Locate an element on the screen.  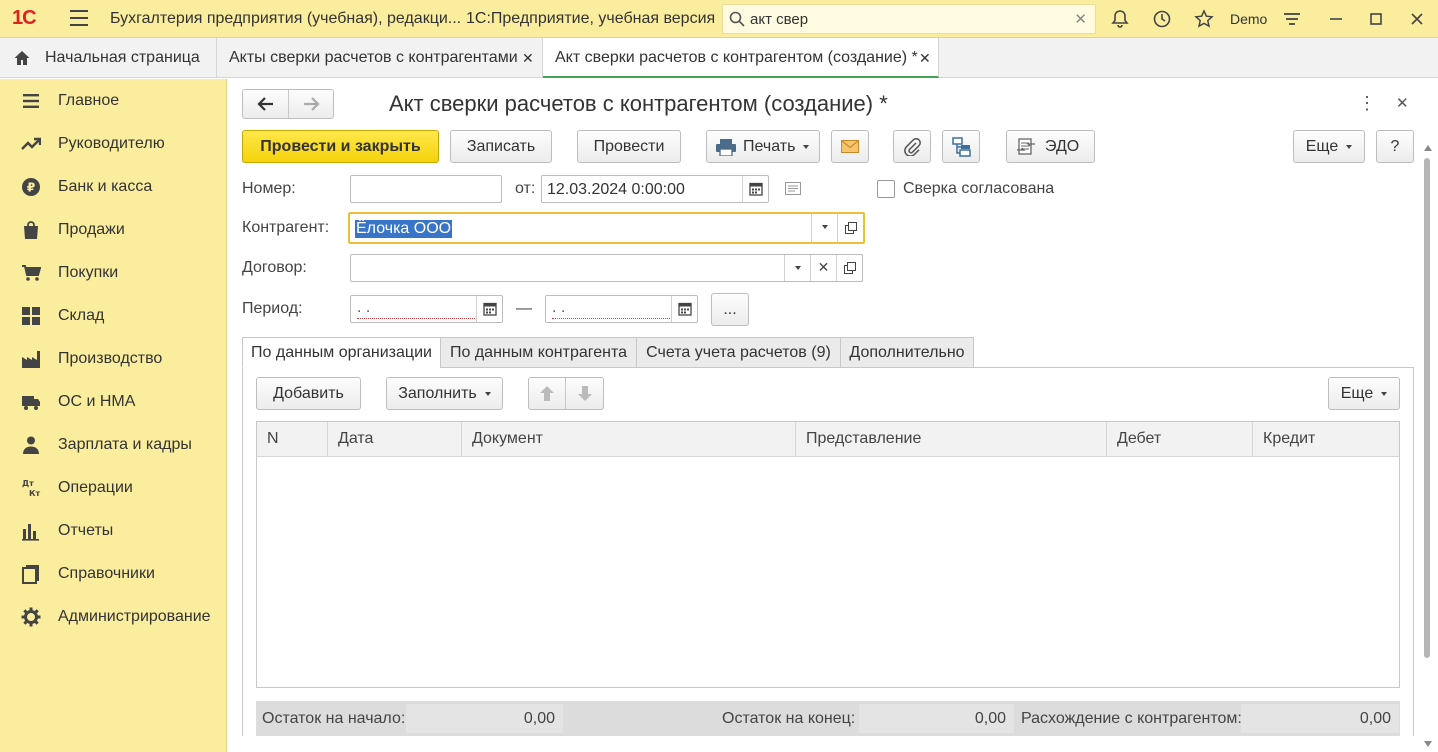
date-from-label: от: is located at coordinates (525, 188).